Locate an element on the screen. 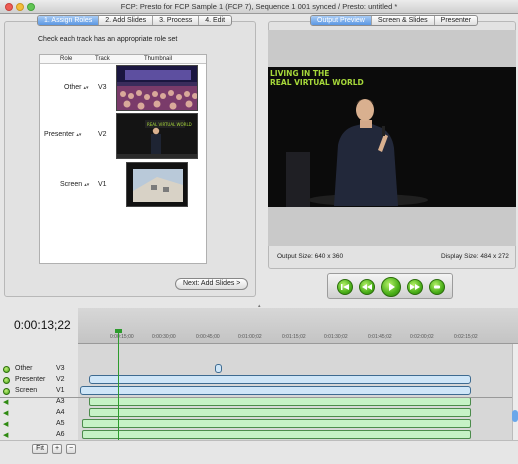 This screenshot has height=464, width=518. tab-add-slides: 2. Add Slides is located at coordinates (126, 20).